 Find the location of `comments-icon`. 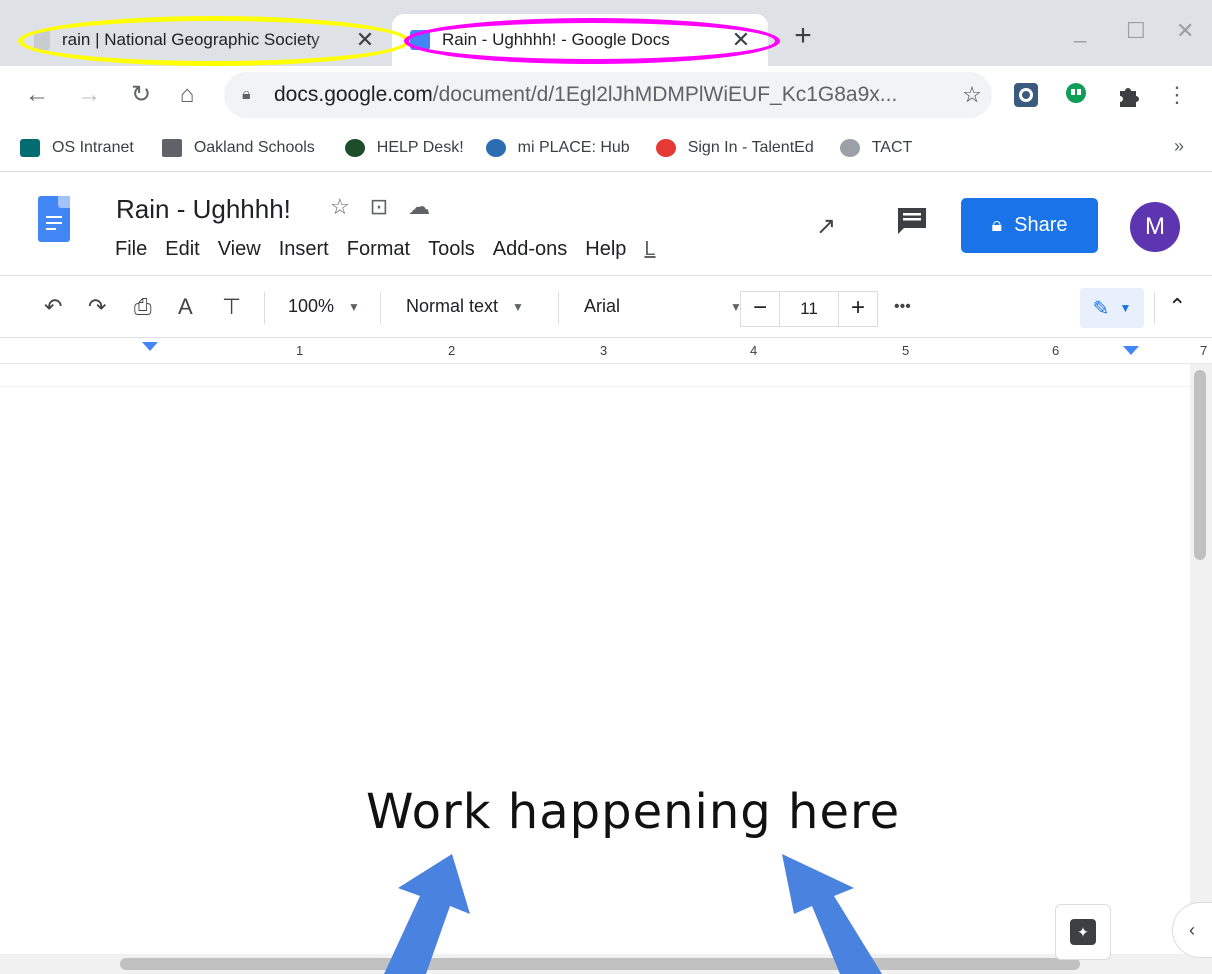

comments-icon is located at coordinates (912, 221).